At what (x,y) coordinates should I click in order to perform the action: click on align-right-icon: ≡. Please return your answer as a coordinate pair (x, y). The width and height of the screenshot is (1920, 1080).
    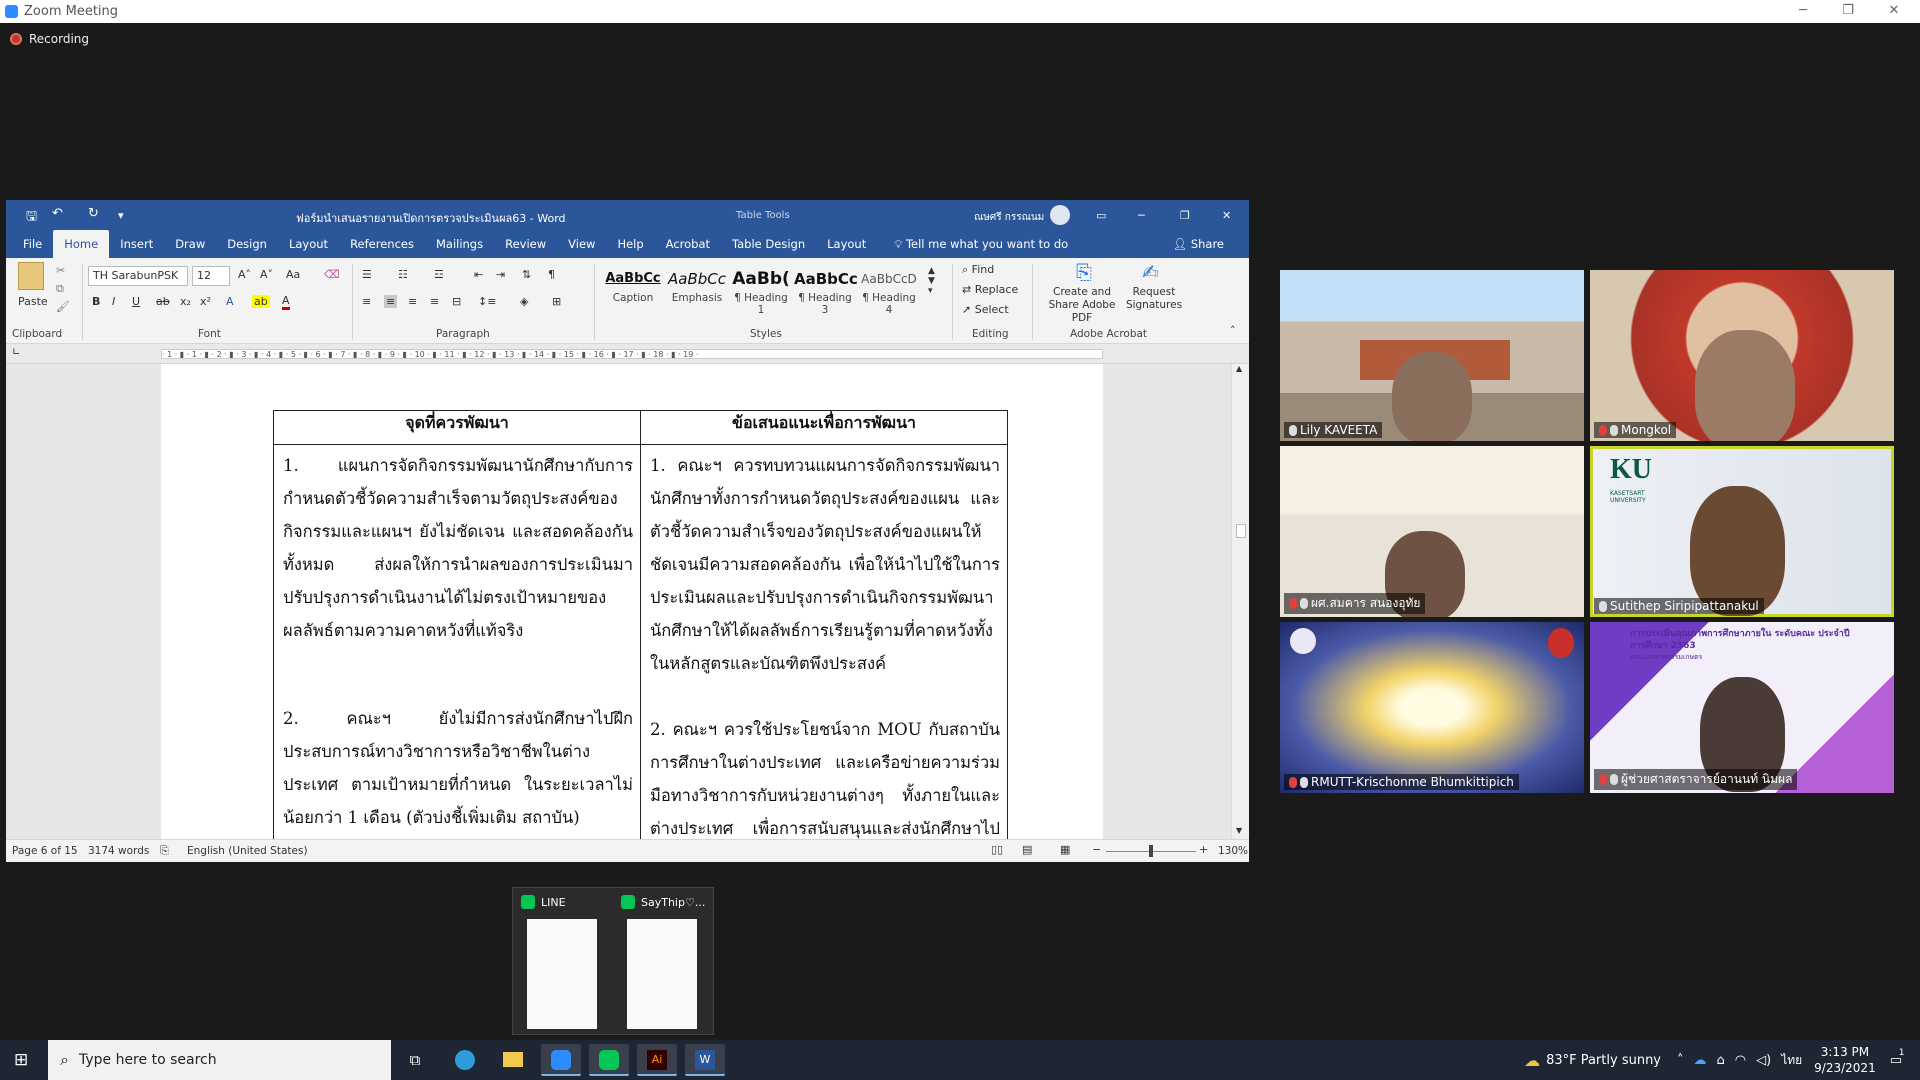
    Looking at the image, I should click on (412, 301).